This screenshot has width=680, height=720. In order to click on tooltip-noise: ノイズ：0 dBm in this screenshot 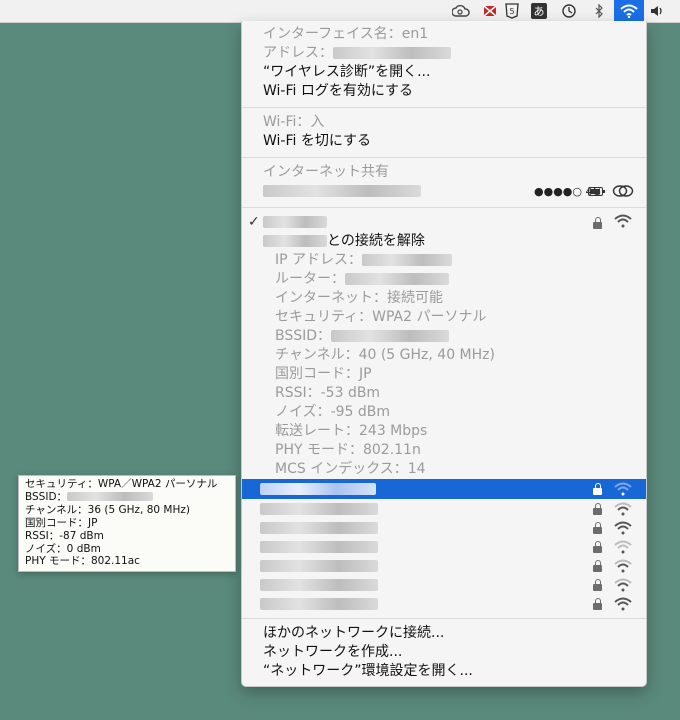, I will do `click(63, 548)`.